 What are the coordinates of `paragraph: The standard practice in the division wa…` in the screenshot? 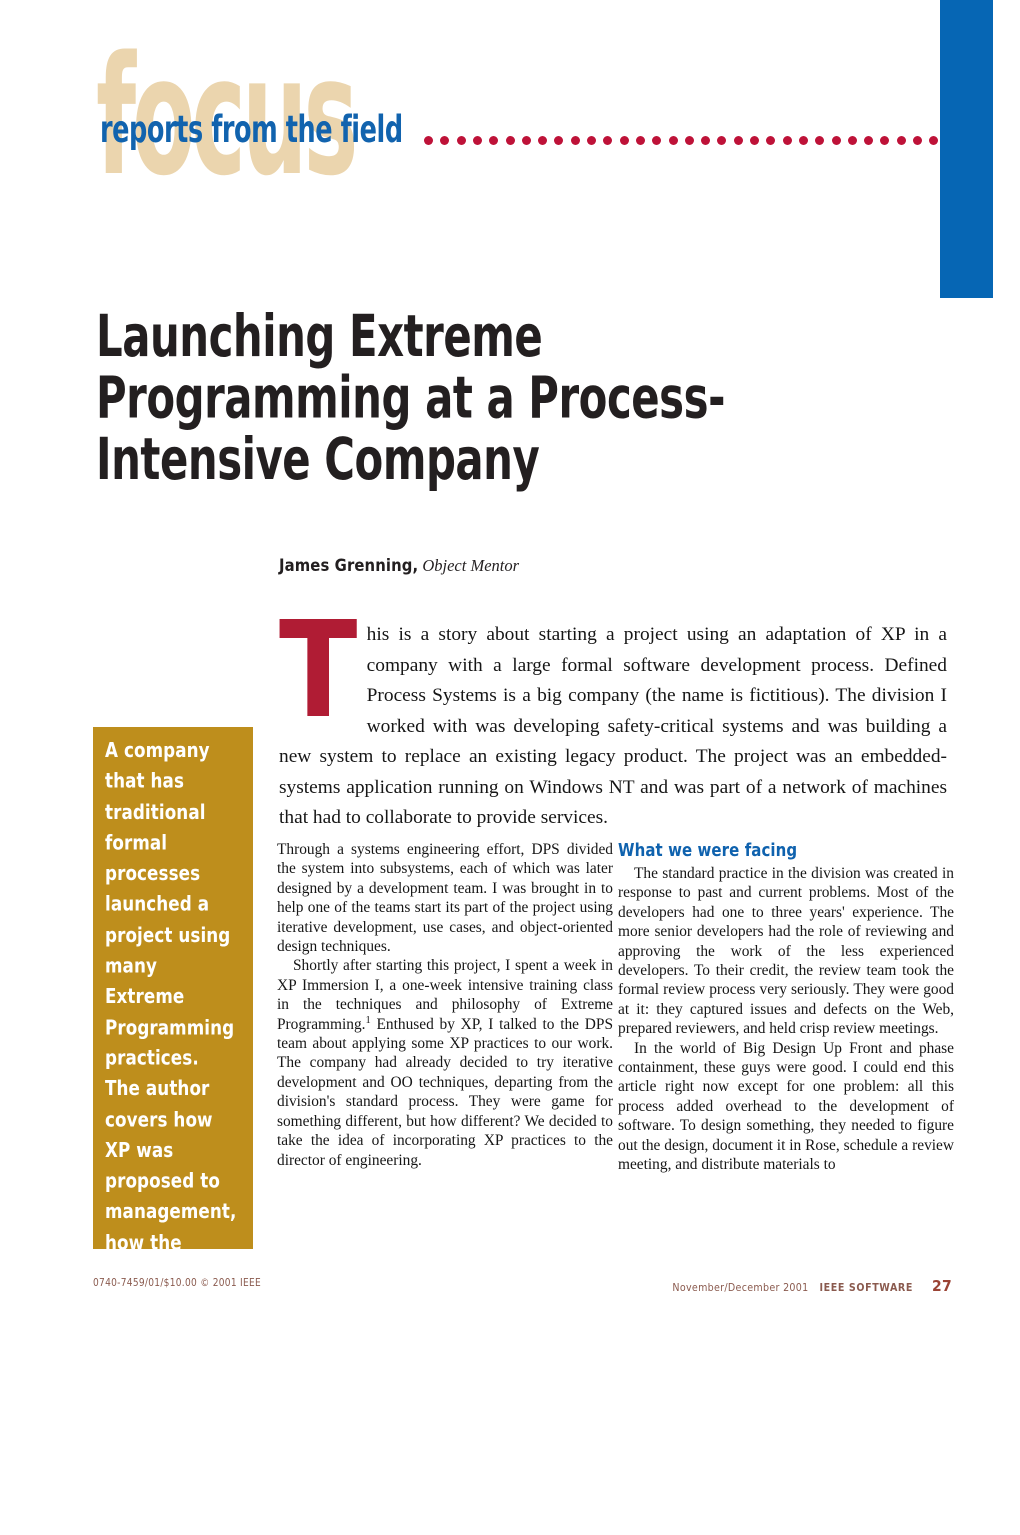 It's located at (786, 951).